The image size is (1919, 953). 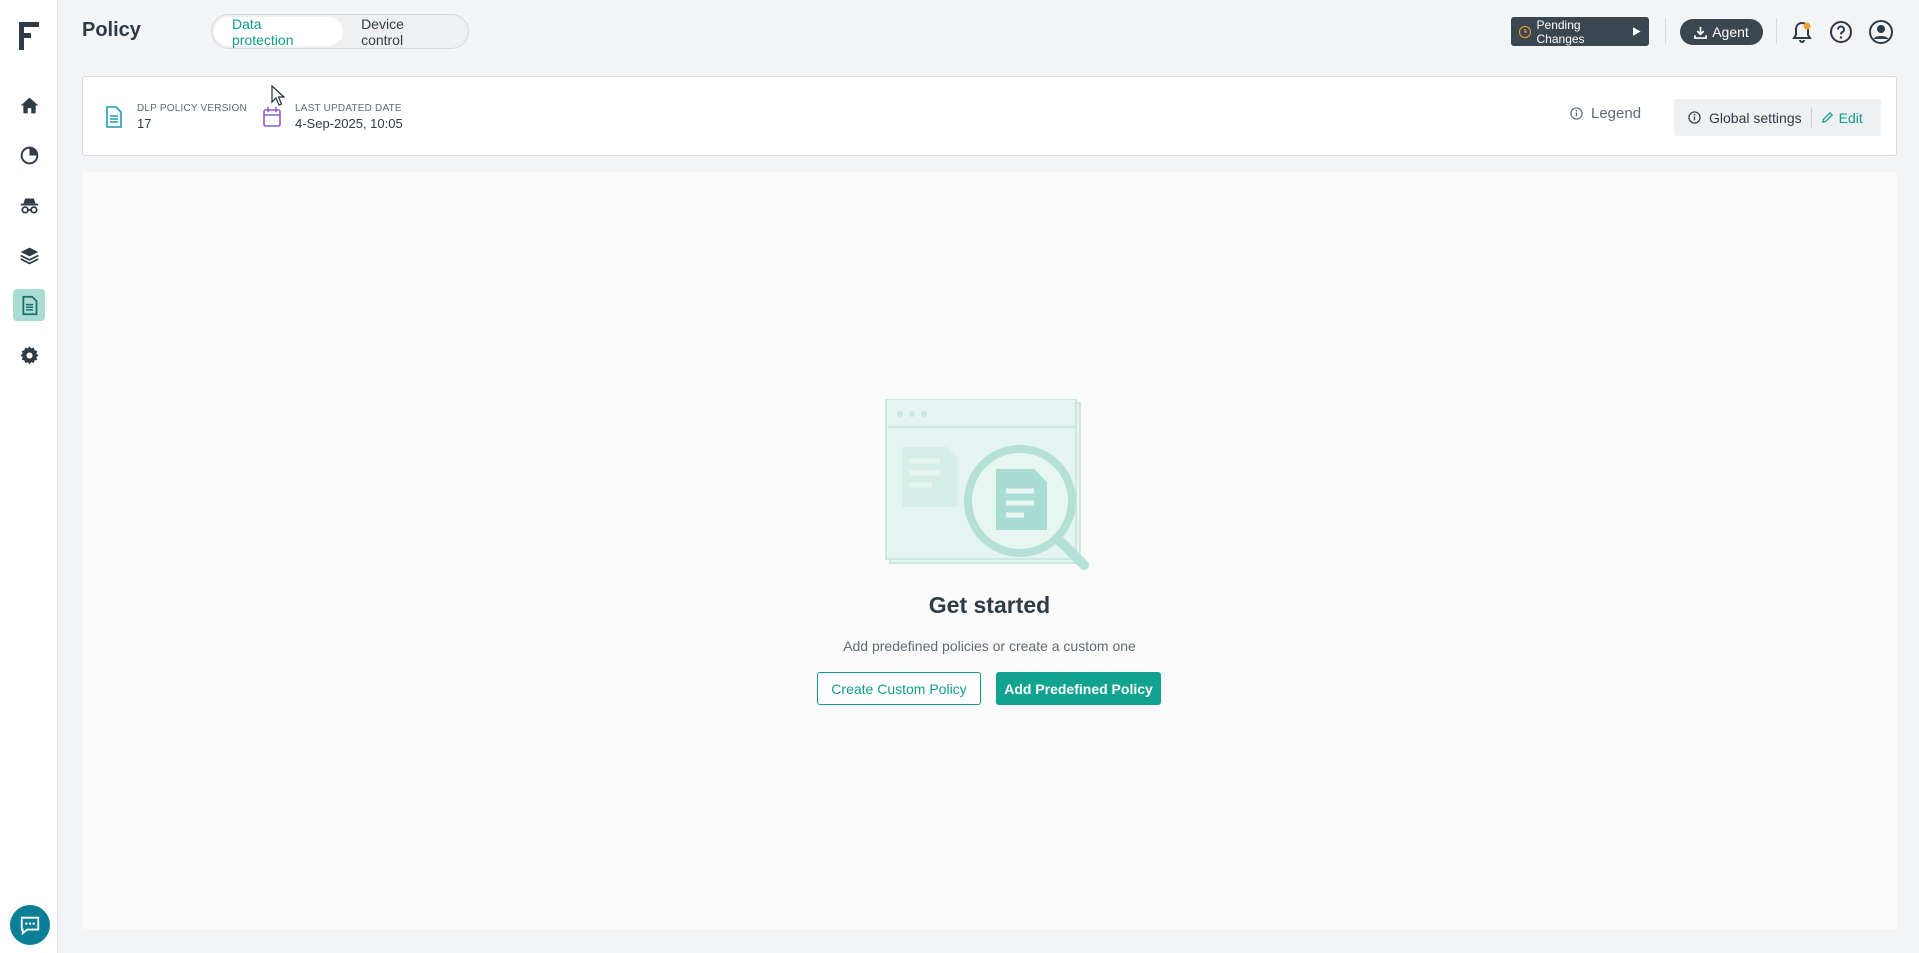 What do you see at coordinates (144, 123) in the screenshot?
I see `policy-version-value: 17` at bounding box center [144, 123].